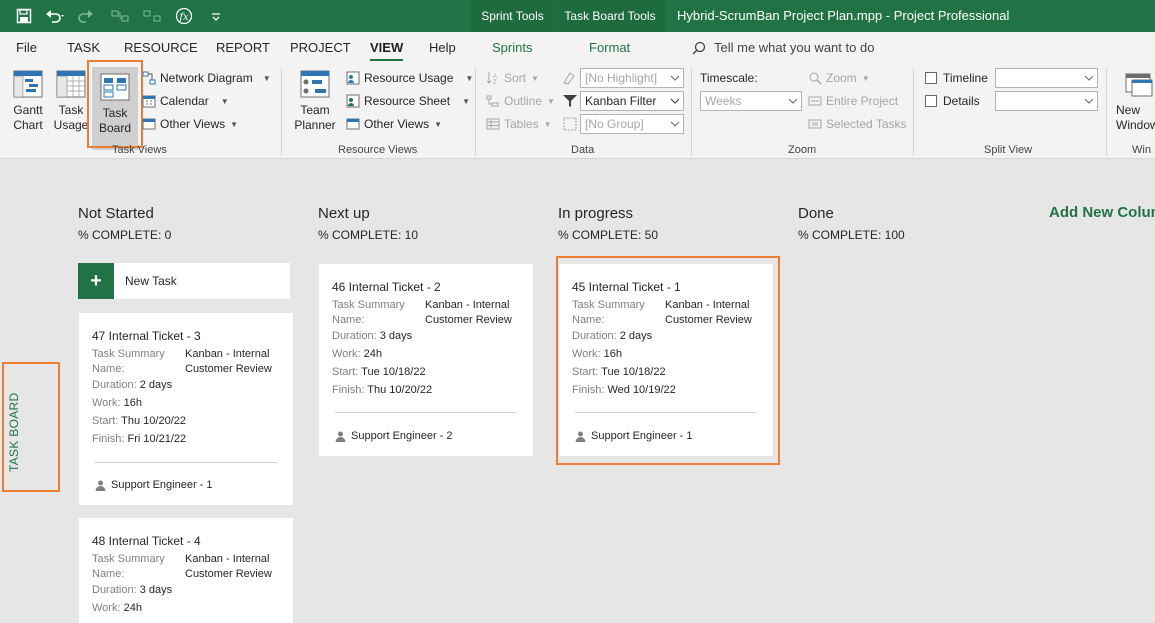 The width and height of the screenshot is (1155, 623). Describe the element at coordinates (28, 100) in the screenshot. I see `gantt-chart-button: Gantt Chart` at that location.